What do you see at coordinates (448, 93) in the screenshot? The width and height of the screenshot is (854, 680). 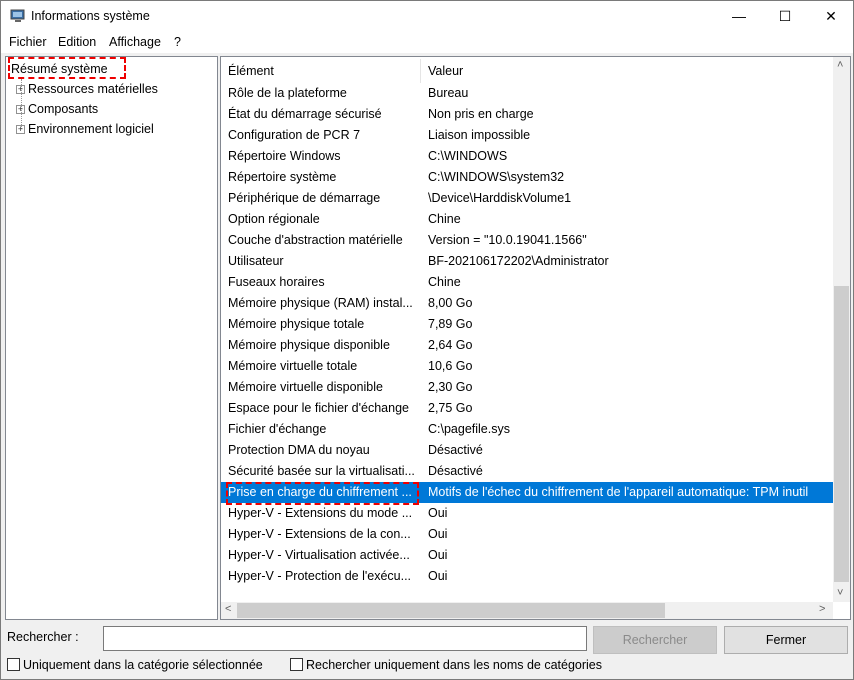 I see `row-value: Bureau` at bounding box center [448, 93].